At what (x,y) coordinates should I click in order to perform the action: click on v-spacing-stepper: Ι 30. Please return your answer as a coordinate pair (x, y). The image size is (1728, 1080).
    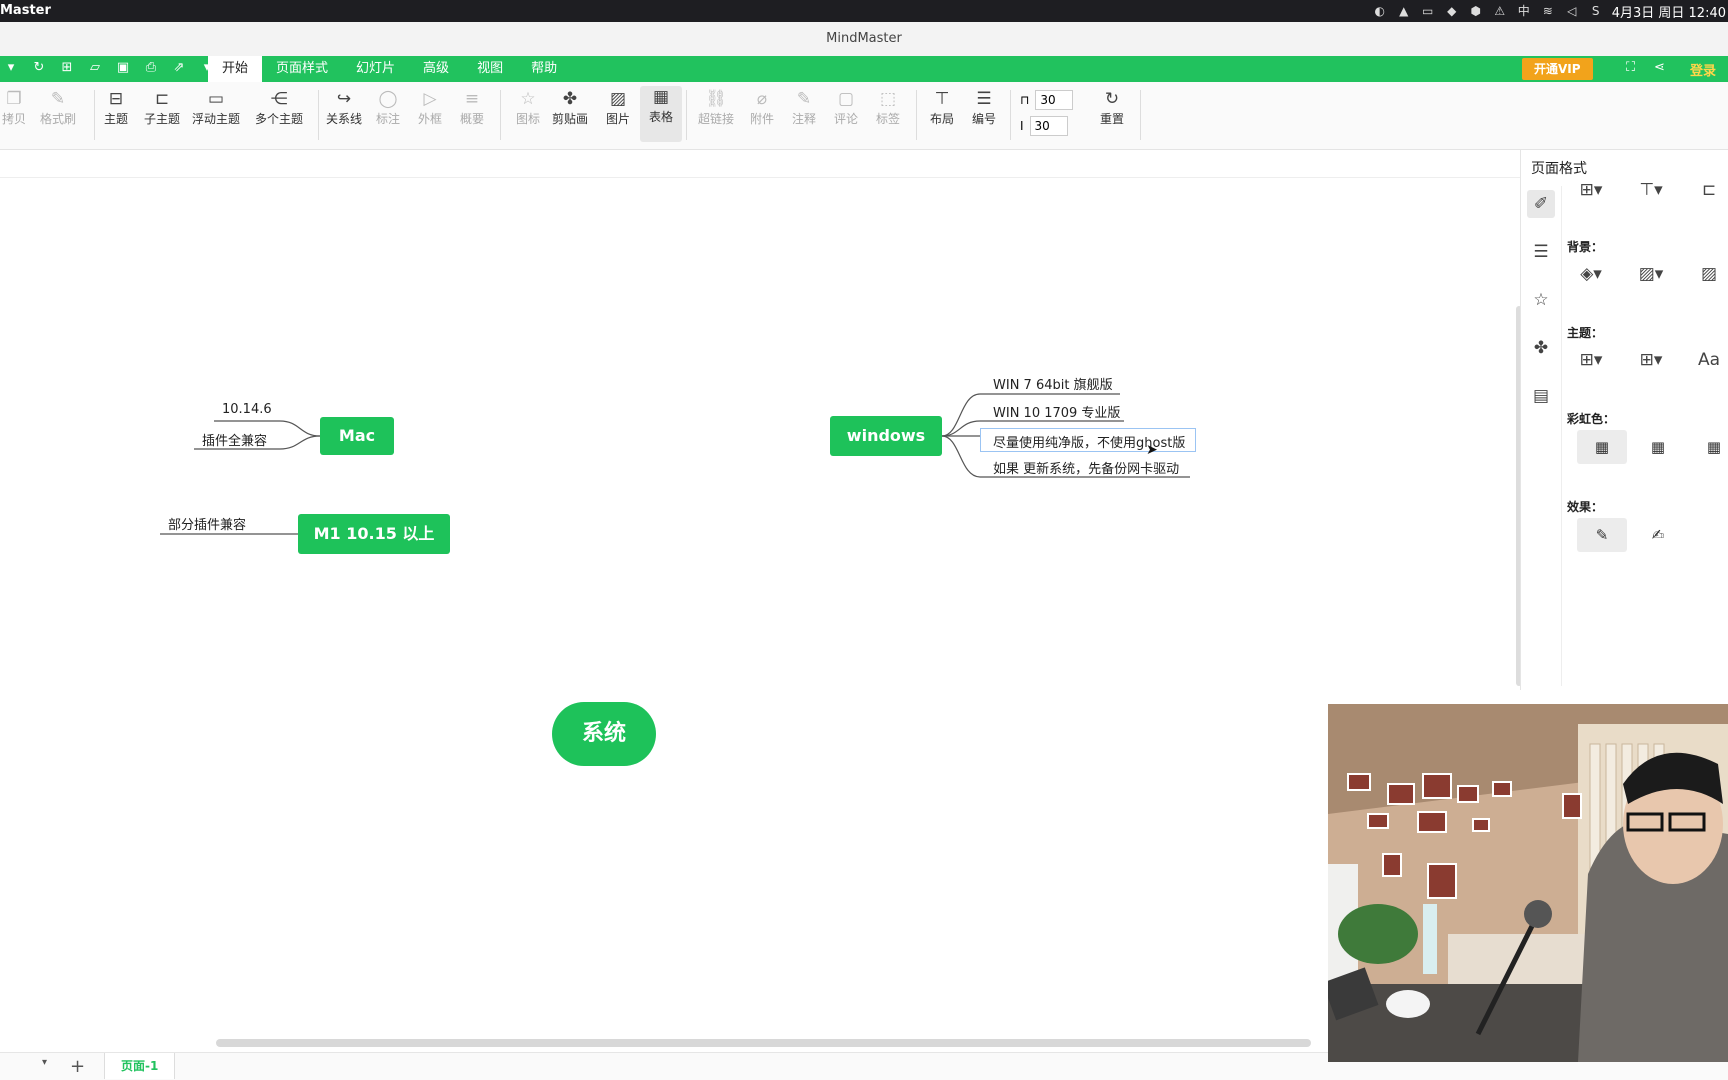
    Looking at the image, I should click on (1044, 126).